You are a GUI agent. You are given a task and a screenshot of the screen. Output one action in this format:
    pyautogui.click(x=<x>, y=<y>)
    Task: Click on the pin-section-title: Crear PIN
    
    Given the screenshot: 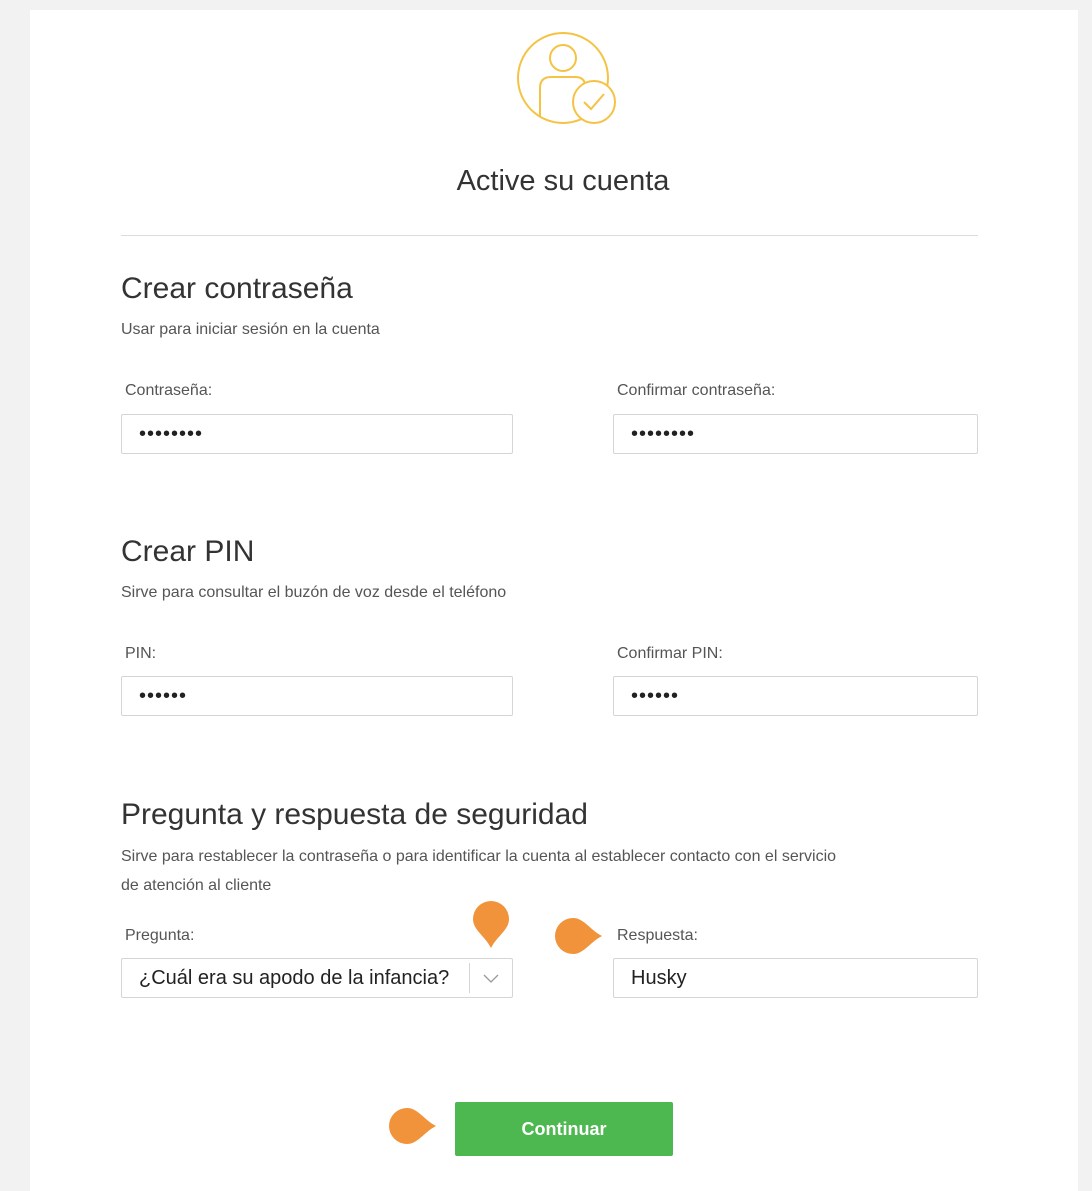 What is the action you would take?
    pyautogui.click(x=188, y=551)
    